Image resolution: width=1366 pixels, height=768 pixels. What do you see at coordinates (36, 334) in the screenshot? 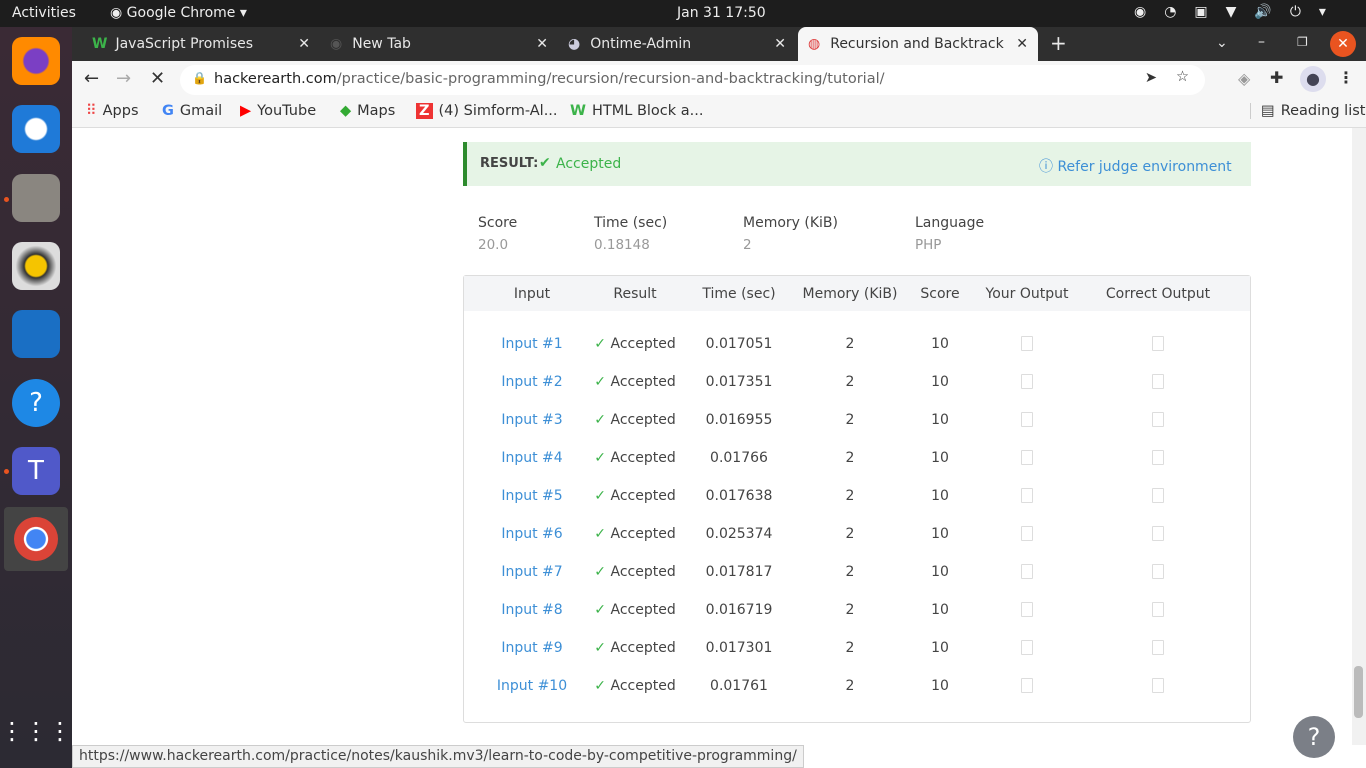
I see `writer-icon` at bounding box center [36, 334].